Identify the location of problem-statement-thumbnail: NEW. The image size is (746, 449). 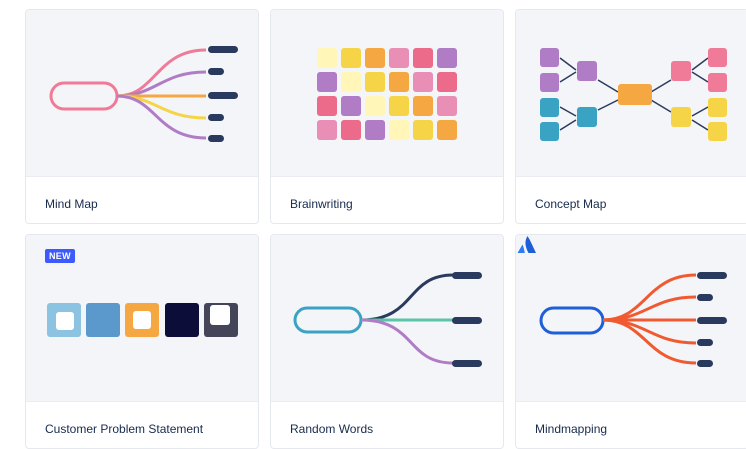
(142, 318).